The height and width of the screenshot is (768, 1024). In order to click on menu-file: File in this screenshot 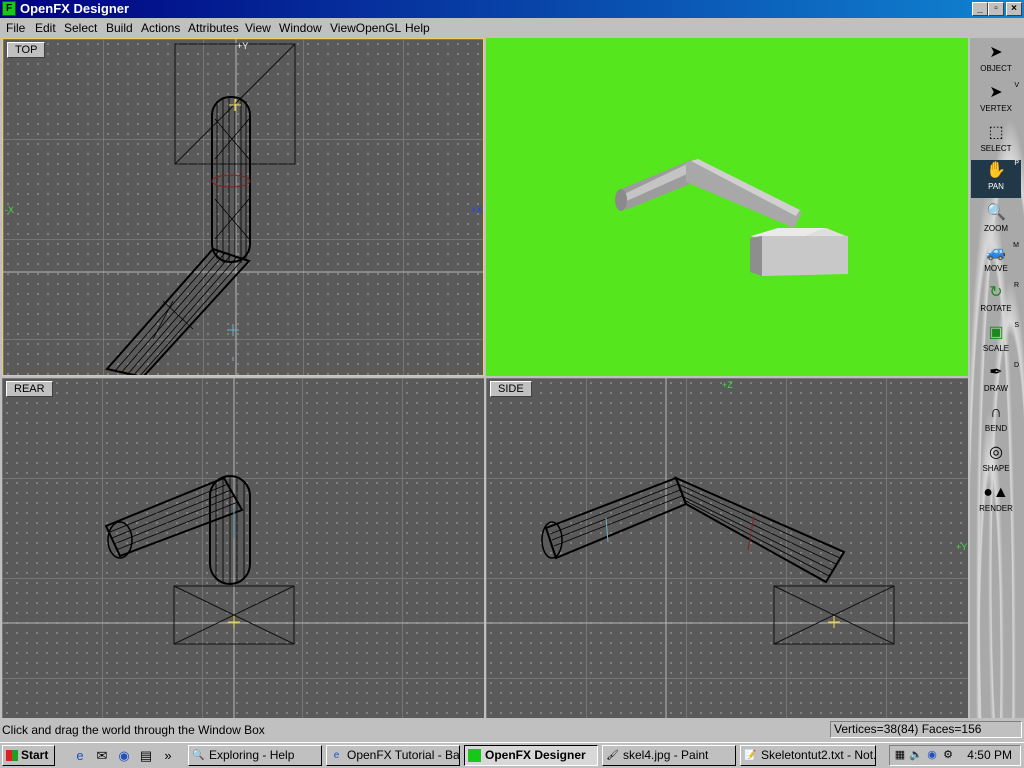, I will do `click(15, 28)`.